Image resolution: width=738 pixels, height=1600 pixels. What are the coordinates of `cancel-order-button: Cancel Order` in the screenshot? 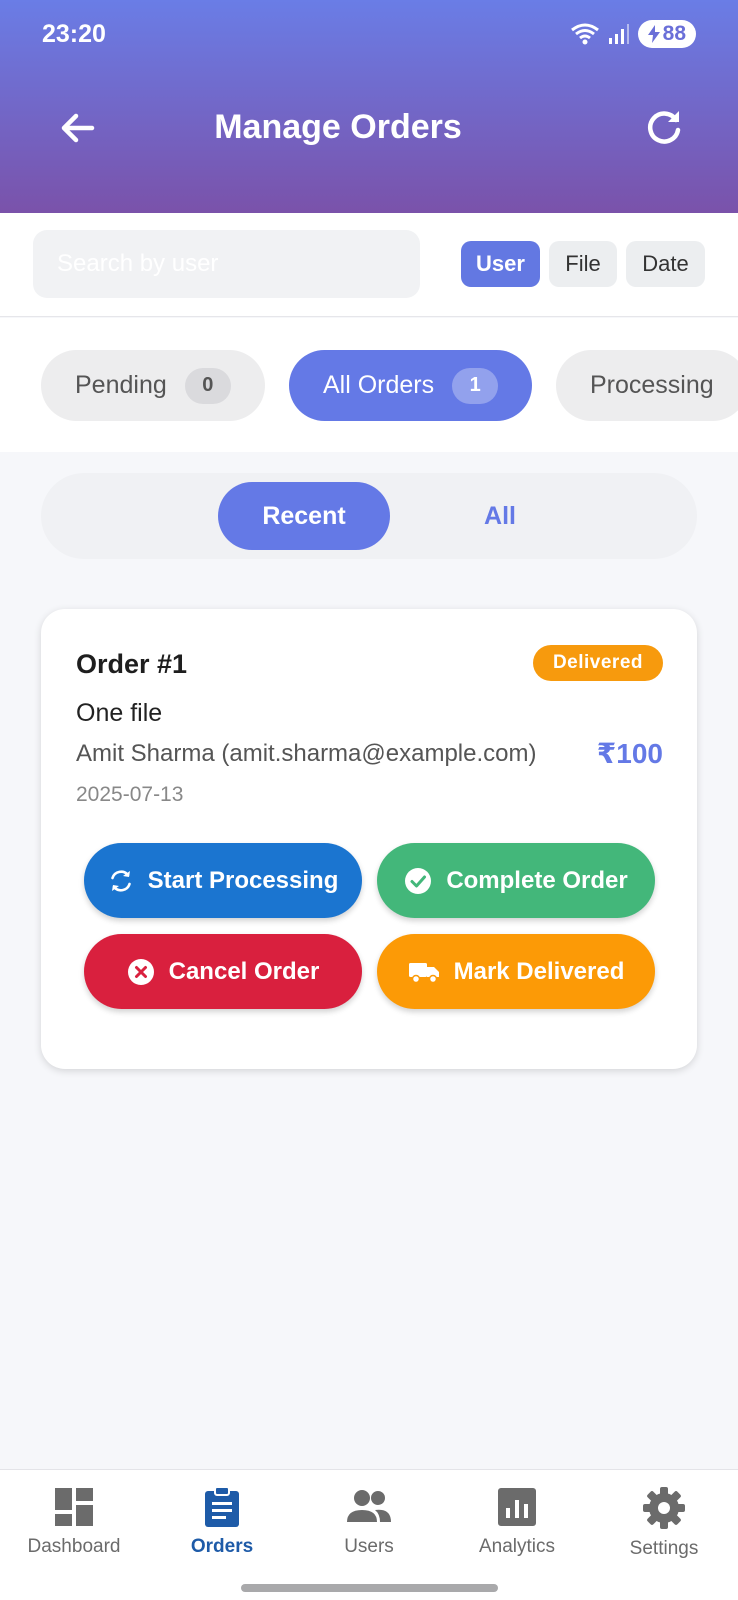 It's located at (223, 971).